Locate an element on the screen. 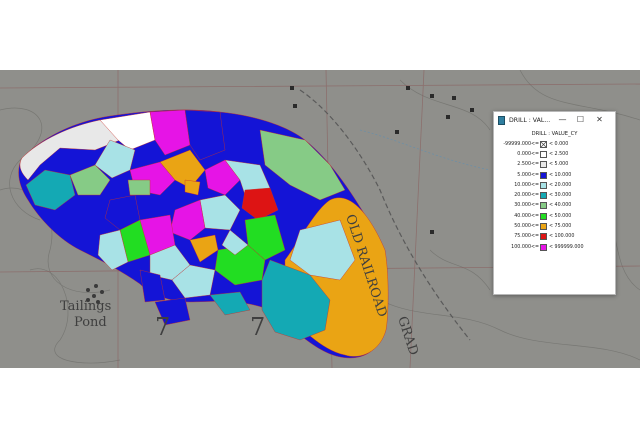 The height and width of the screenshot is (440, 640). crossed-swatch-icon is located at coordinates (543, 144).